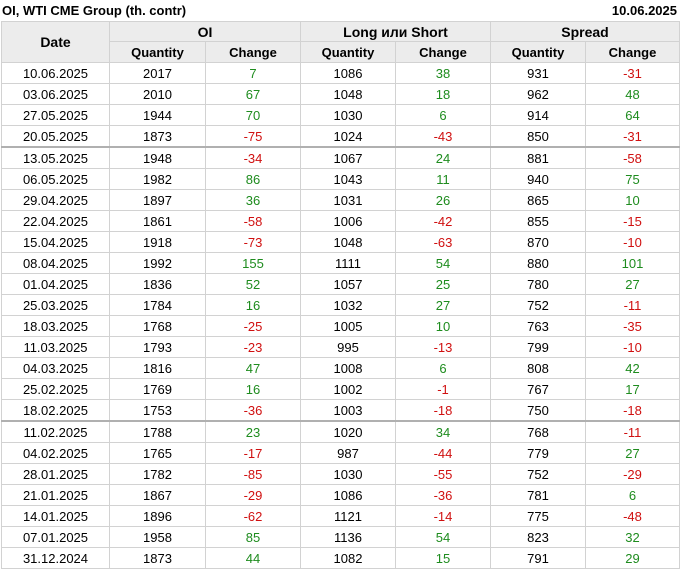 This screenshot has height=569, width=680. Describe the element at coordinates (340, 368) in the screenshot. I see `table-row: 04.03.2025 1816 47 1008 6 808 42` at that location.